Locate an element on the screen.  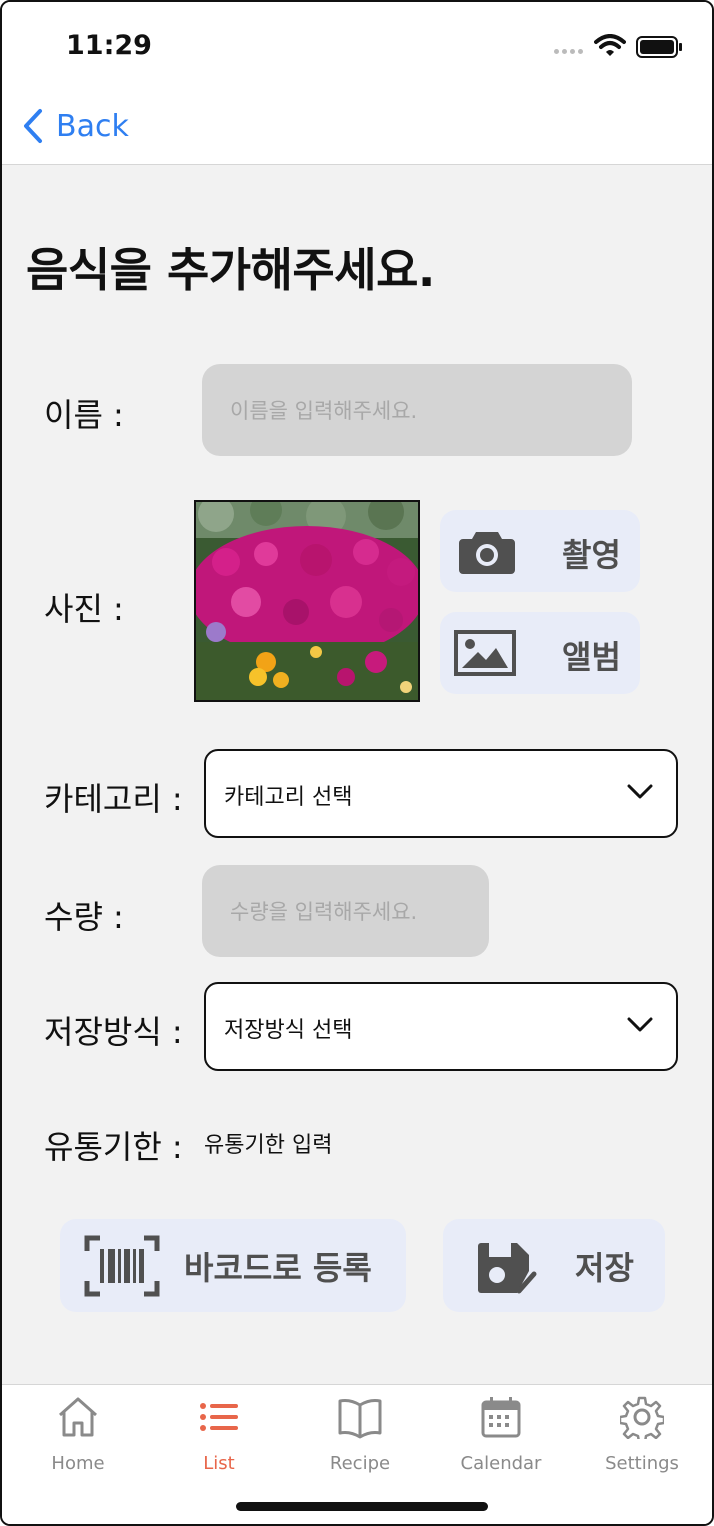
tab-list: List is located at coordinates (219, 1434).